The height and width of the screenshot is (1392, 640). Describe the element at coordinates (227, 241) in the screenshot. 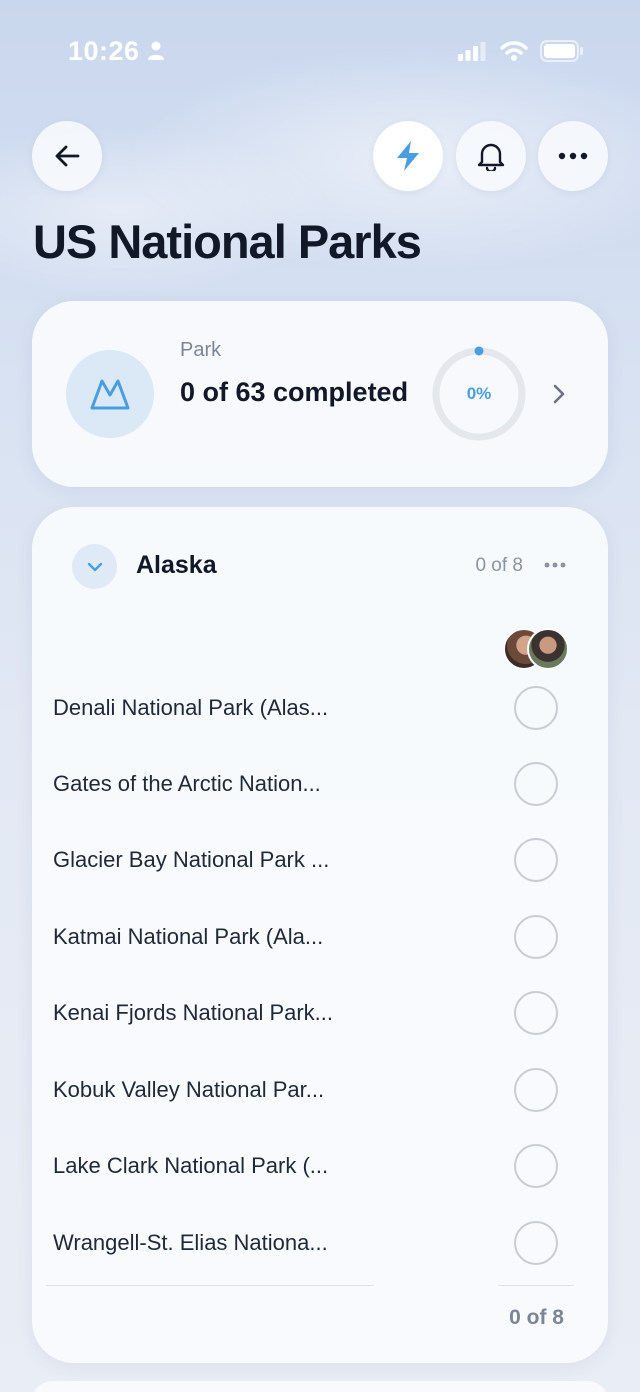

I see `page-title: US National Parks` at that location.